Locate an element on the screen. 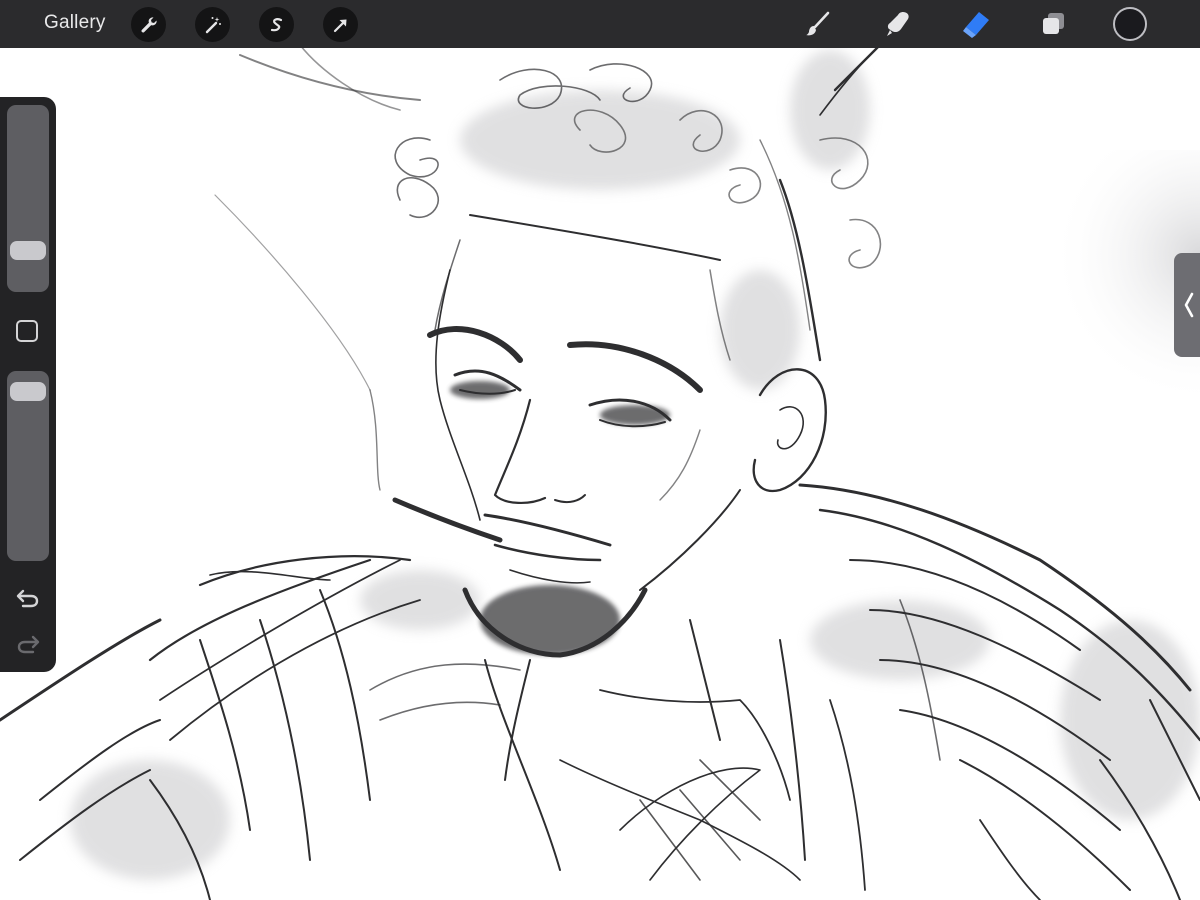 This screenshot has height=900, width=1200. chevron-left-icon is located at coordinates (1189, 305).